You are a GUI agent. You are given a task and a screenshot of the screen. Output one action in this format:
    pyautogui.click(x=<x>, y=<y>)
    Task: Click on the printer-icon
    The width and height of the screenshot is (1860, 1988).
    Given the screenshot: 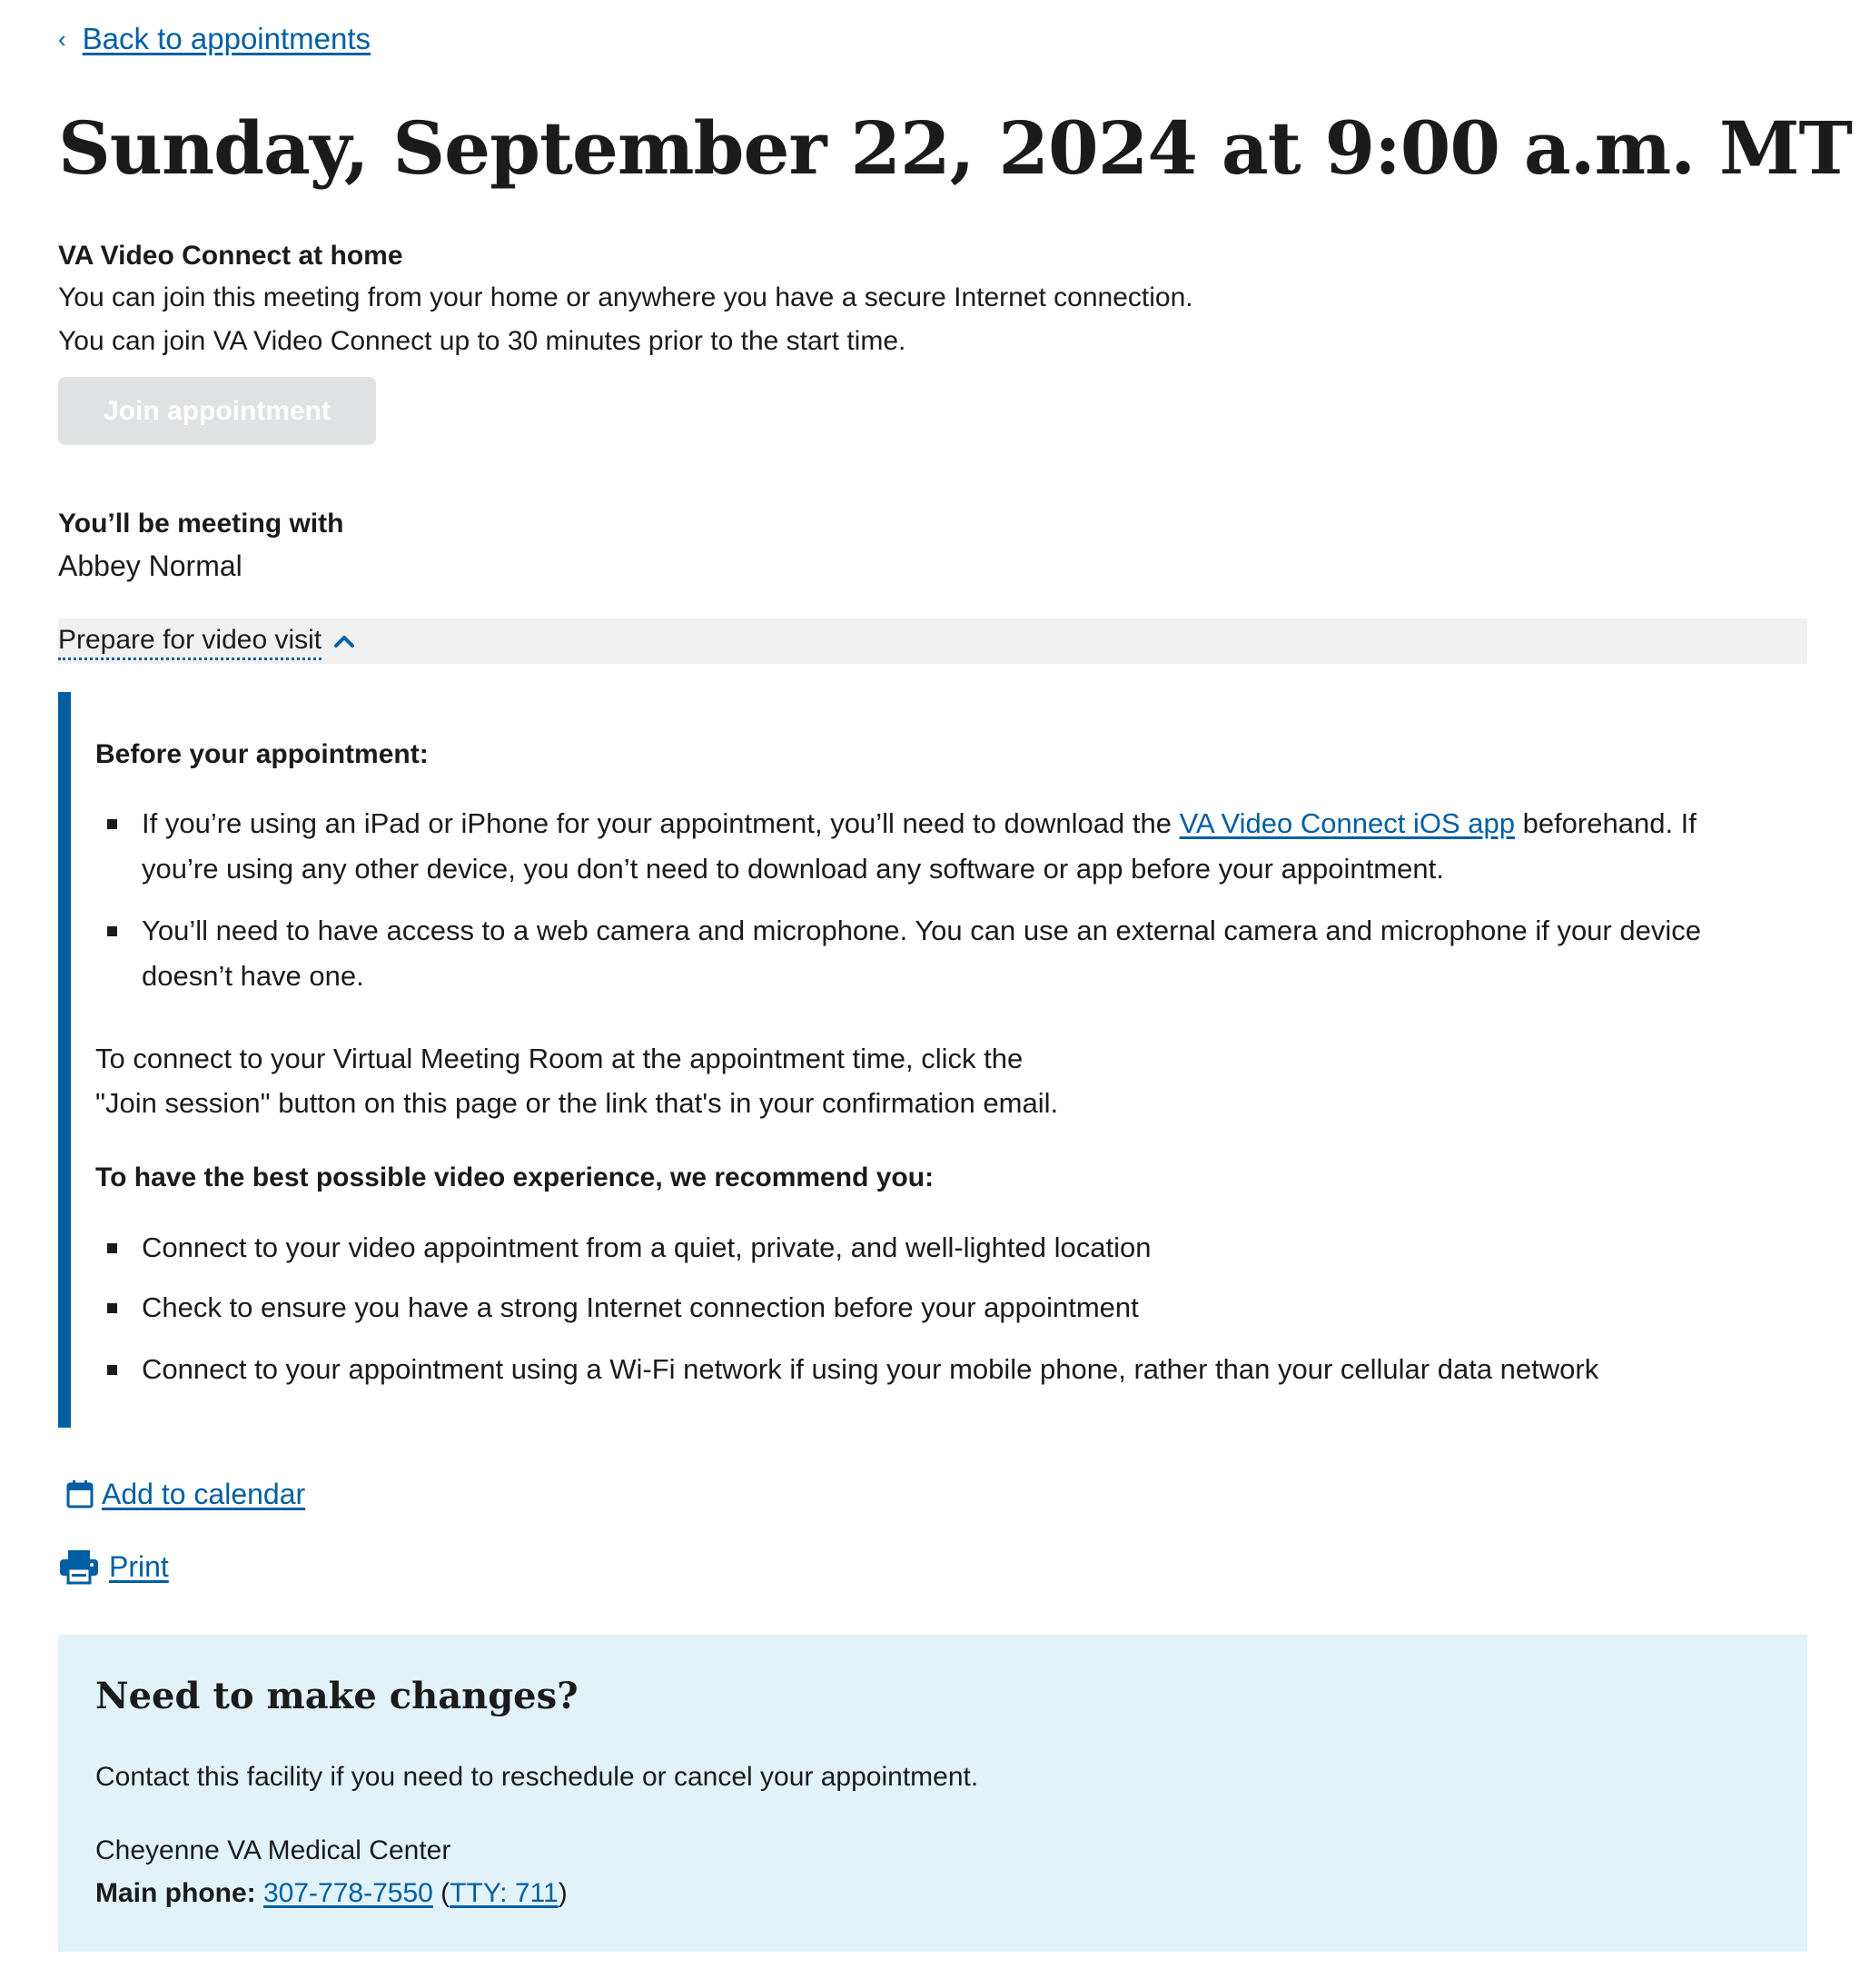 What is the action you would take?
    pyautogui.click(x=79, y=1566)
    